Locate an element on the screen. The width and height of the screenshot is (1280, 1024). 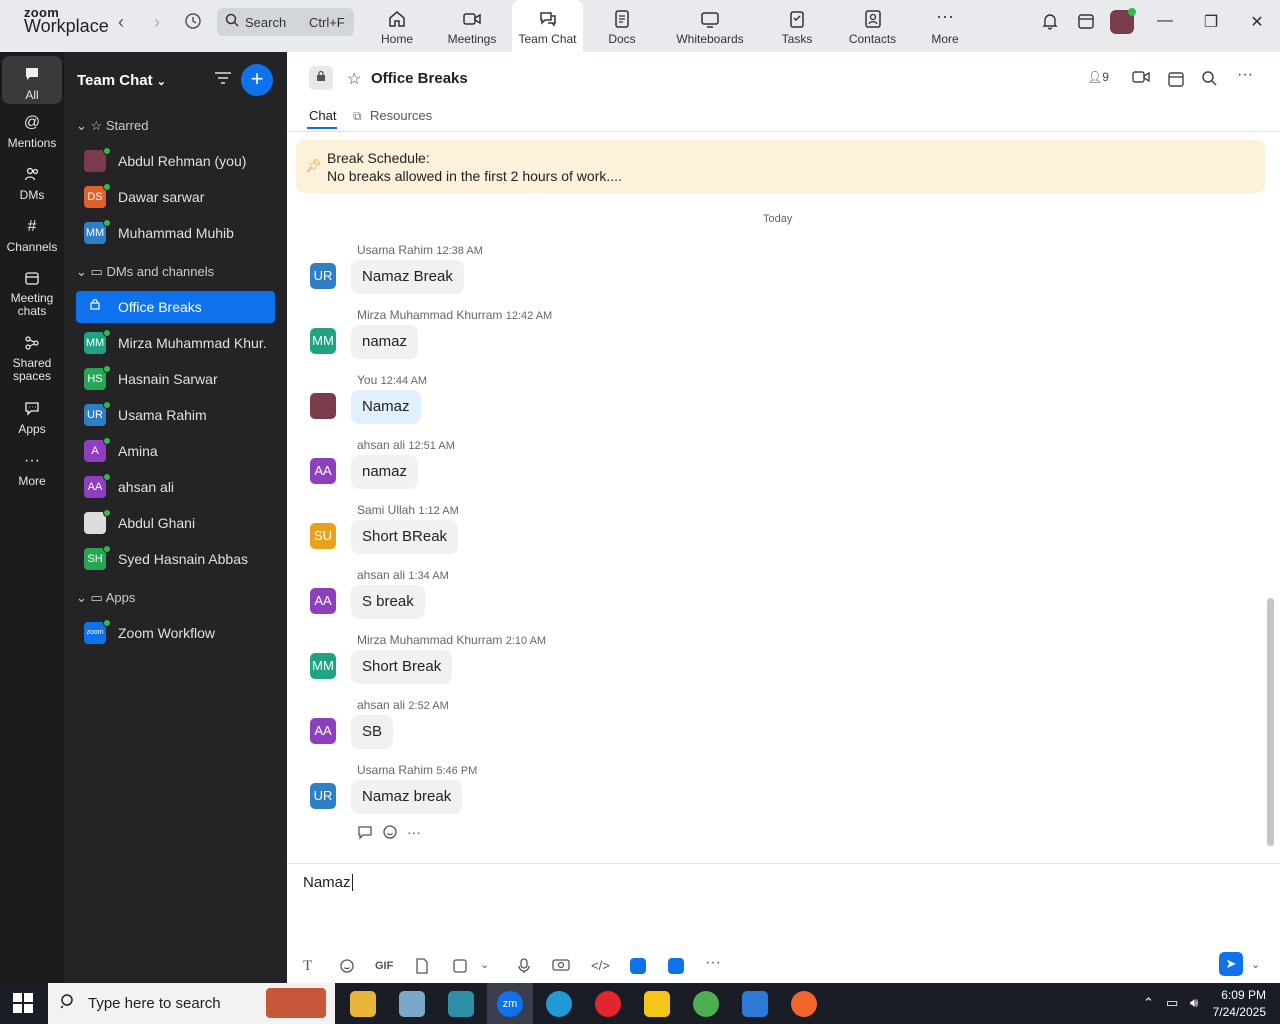
tab-docs: Docs is located at coordinates (622, 26).